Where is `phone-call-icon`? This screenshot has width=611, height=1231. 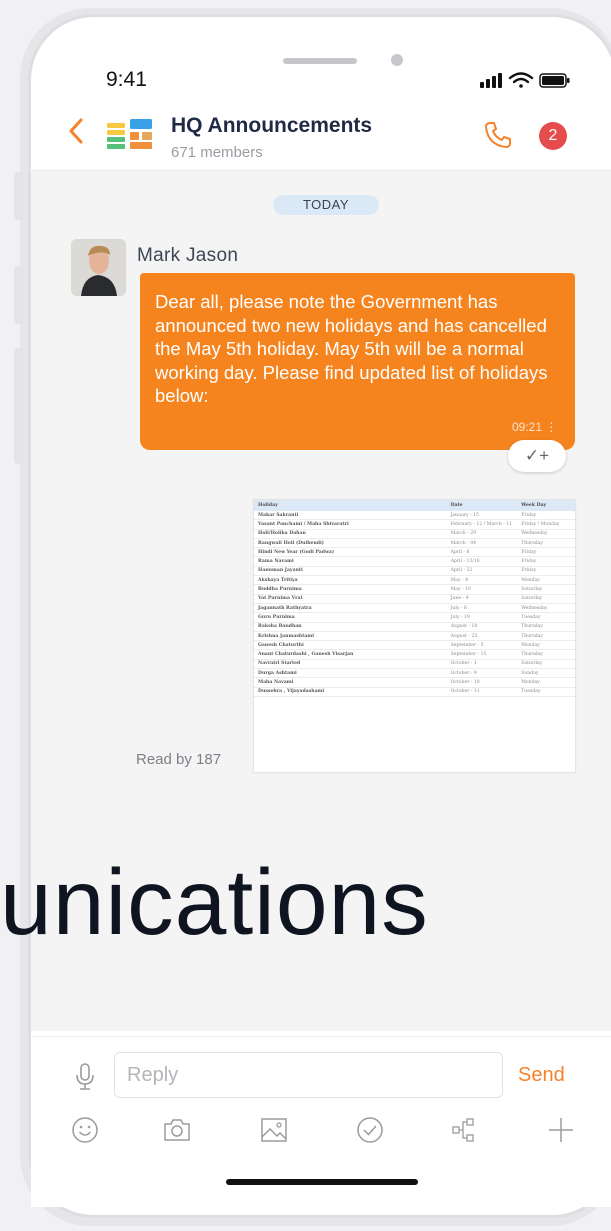 phone-call-icon is located at coordinates (498, 135).